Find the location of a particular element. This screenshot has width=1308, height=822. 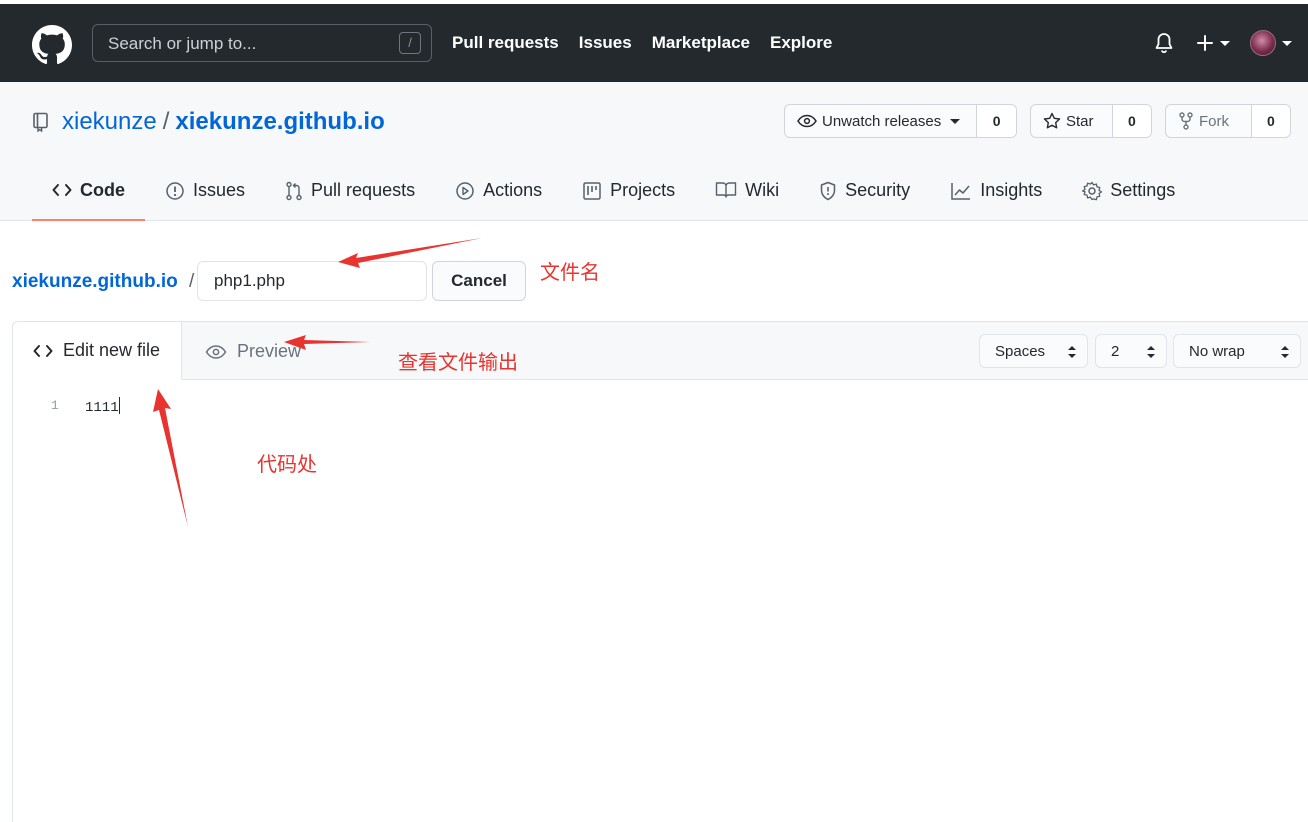

text-cursor is located at coordinates (119, 405).